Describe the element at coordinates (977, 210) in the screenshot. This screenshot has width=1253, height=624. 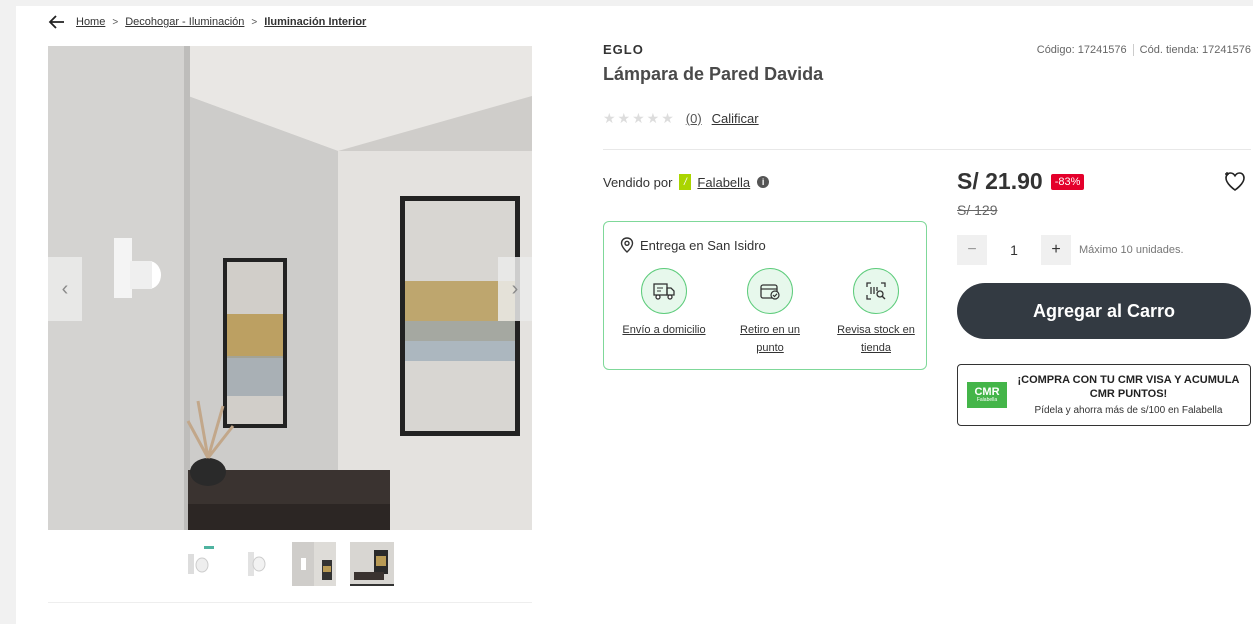
I see `original-price: S/ 129` at that location.